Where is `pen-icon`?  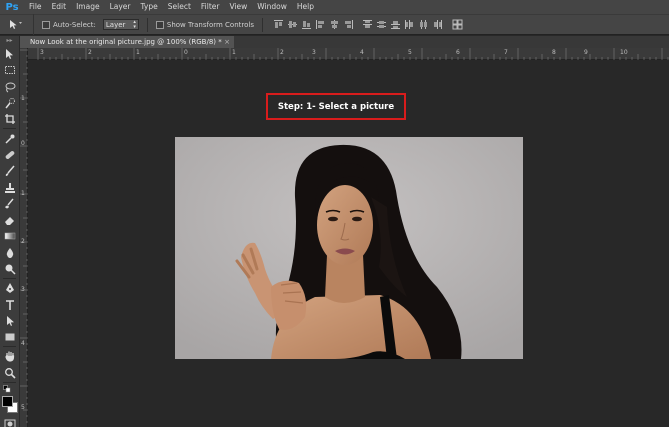 pen-icon is located at coordinates (10, 288).